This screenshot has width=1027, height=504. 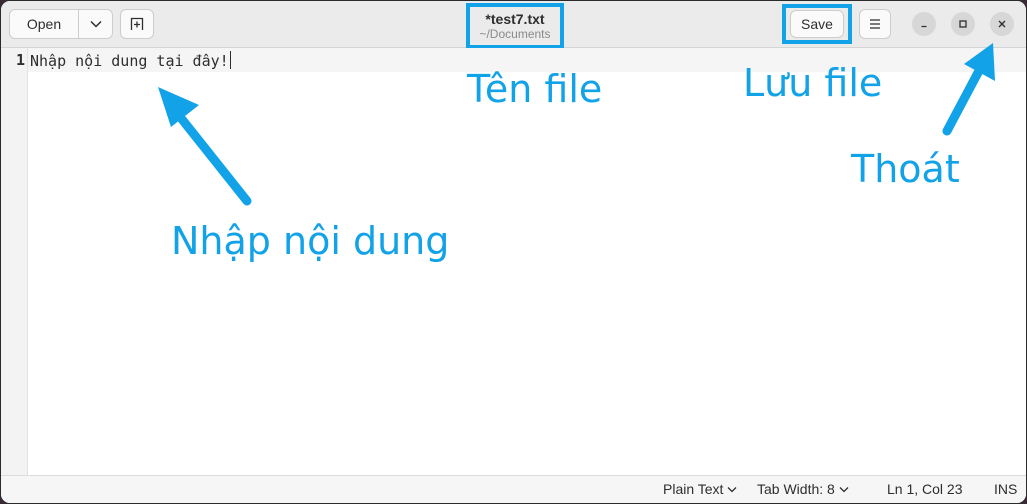 I want to click on annotation-input: Nhập nội dung, so click(x=310, y=241).